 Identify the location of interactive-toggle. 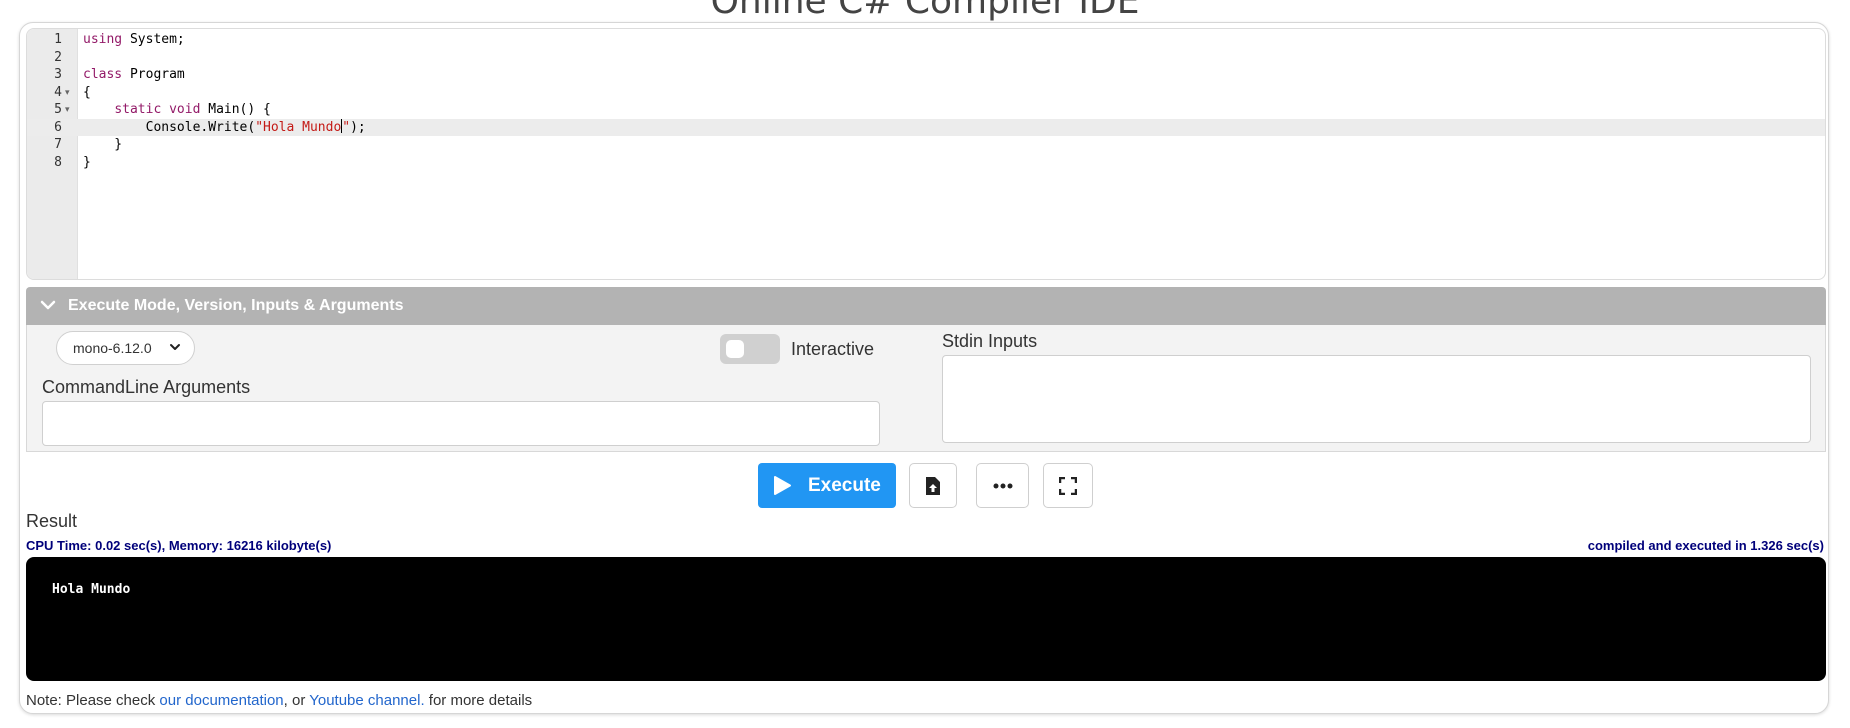
(750, 349).